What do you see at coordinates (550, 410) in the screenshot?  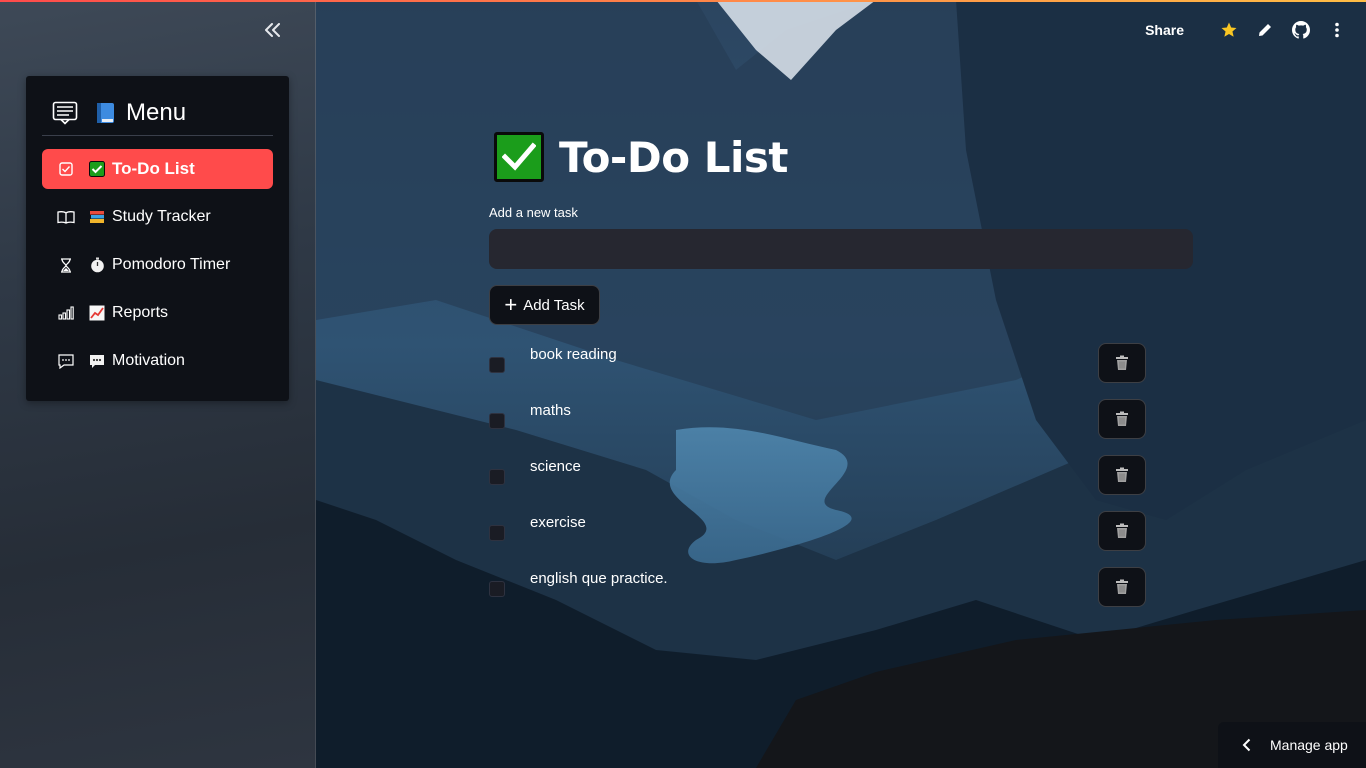 I see `task-label: maths` at bounding box center [550, 410].